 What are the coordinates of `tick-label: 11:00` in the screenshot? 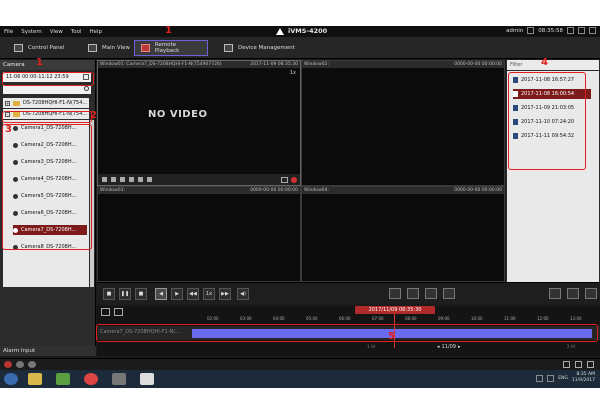 It's located at (510, 318).